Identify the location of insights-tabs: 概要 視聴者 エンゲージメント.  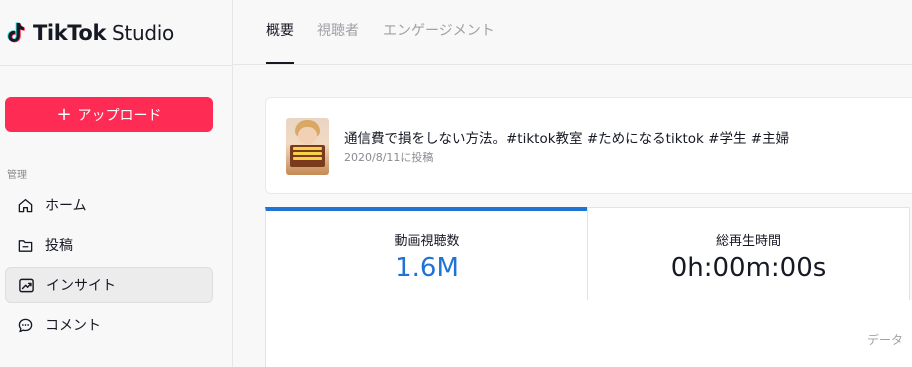
(572, 32).